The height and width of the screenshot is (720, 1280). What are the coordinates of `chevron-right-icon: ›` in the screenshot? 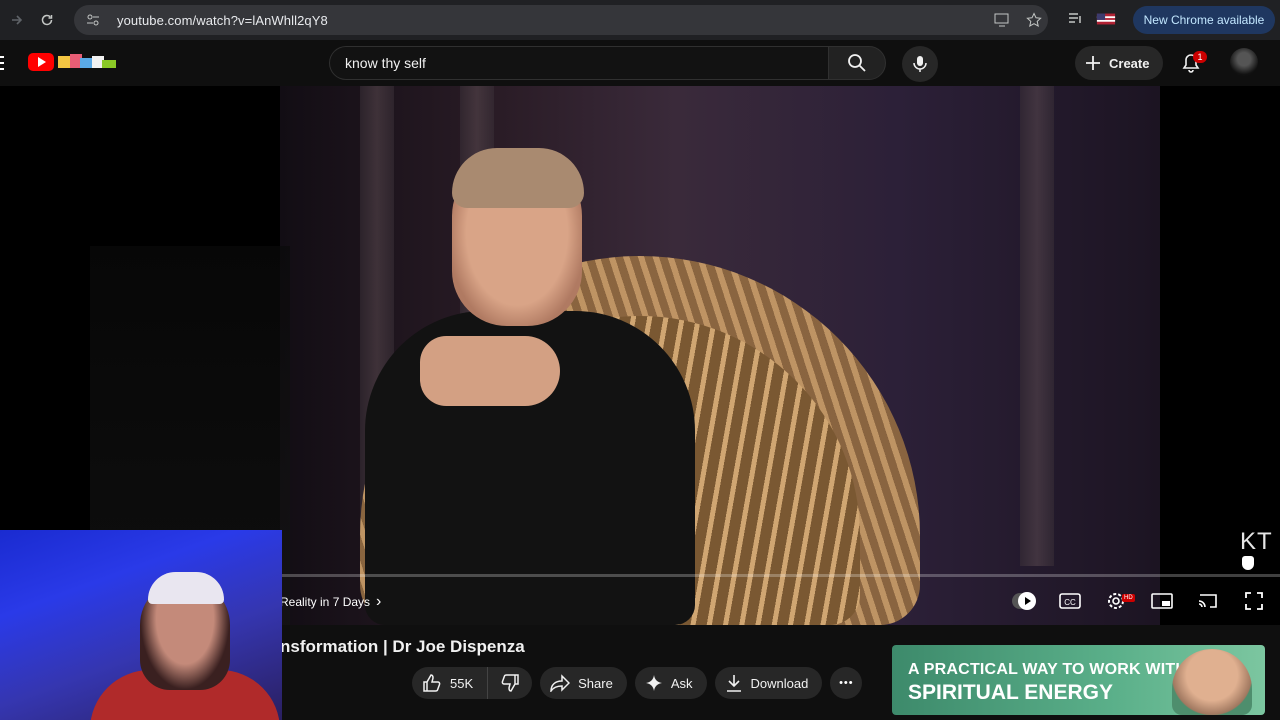 It's located at (379, 601).